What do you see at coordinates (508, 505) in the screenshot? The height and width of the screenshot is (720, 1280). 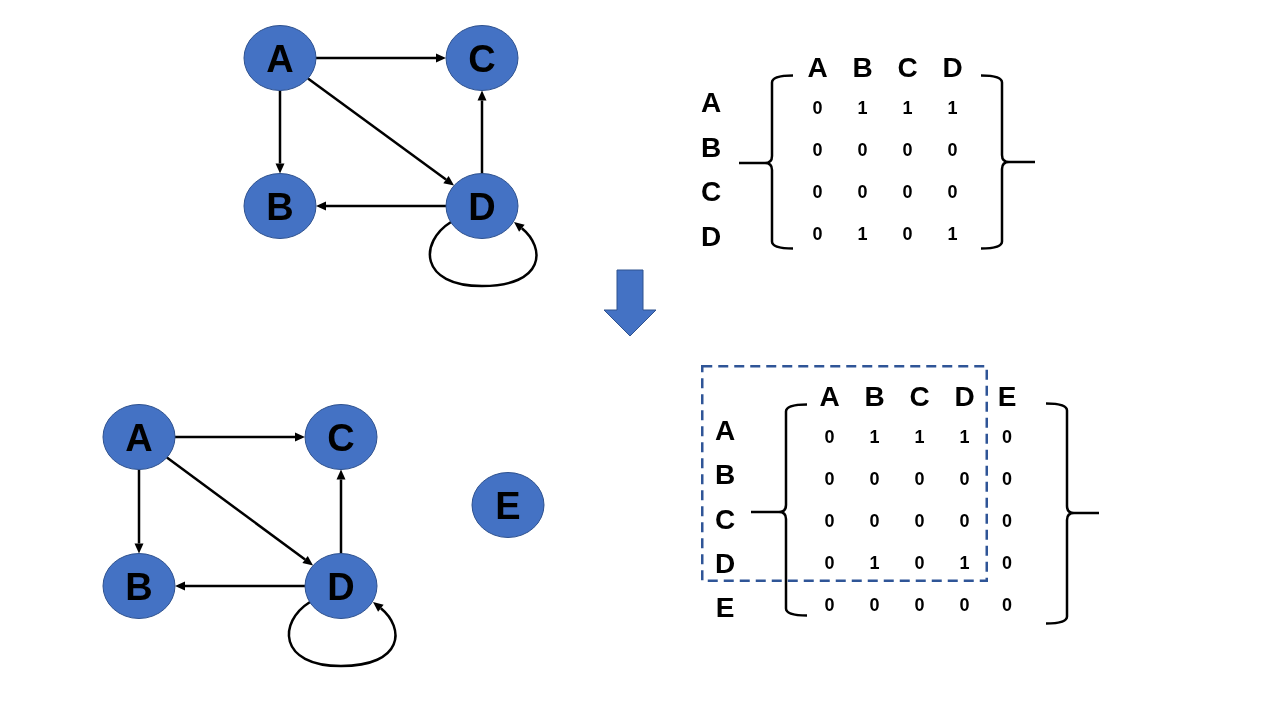 I see `graph-node: E` at bounding box center [508, 505].